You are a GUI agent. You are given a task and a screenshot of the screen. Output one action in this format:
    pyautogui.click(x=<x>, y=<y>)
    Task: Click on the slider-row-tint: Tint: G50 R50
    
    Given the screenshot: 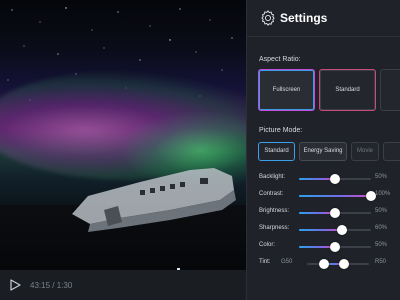 What is the action you would take?
    pyautogui.click(x=323, y=264)
    